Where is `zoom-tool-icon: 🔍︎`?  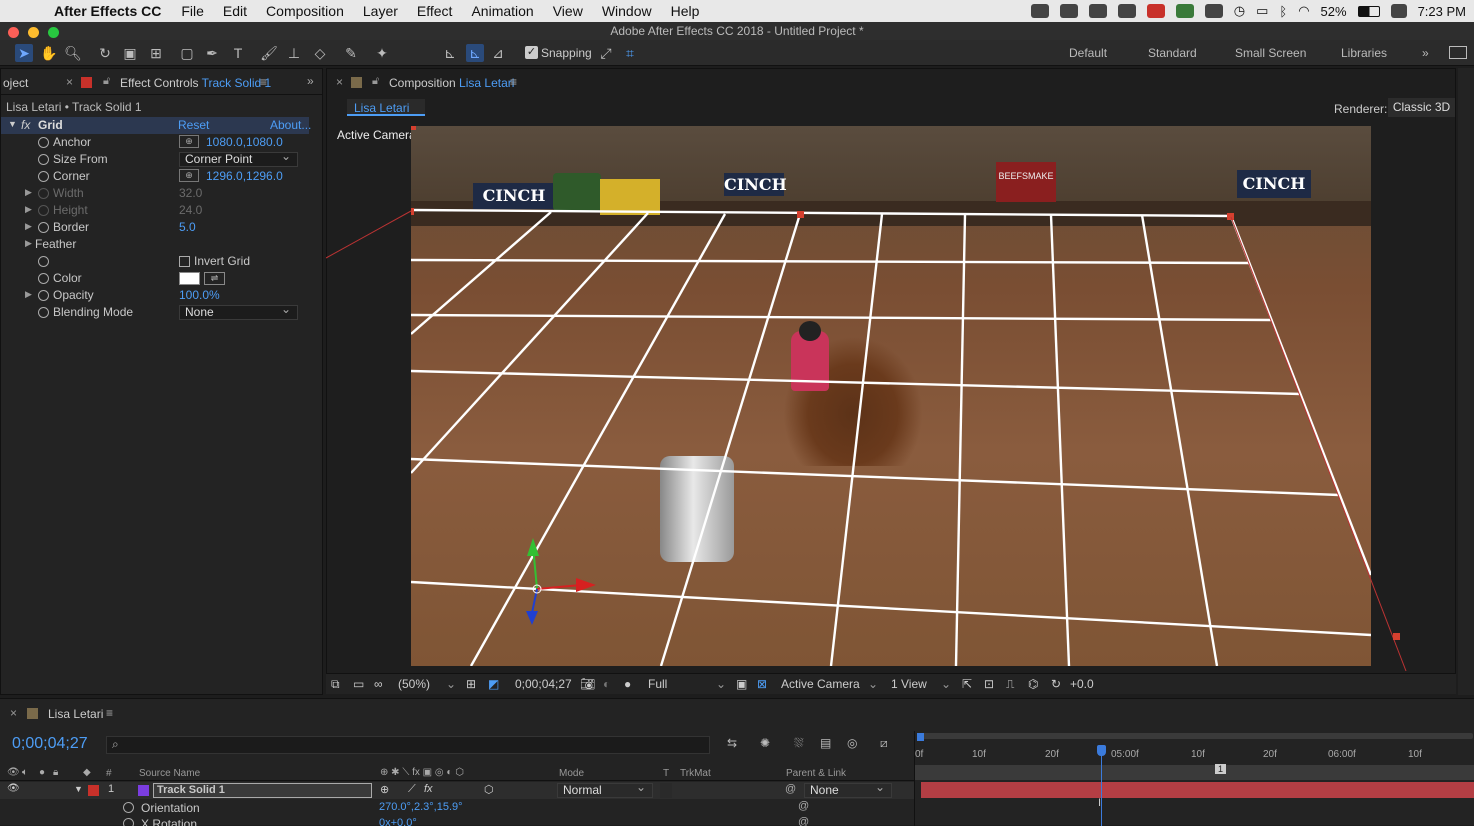 zoom-tool-icon: 🔍︎ is located at coordinates (73, 53).